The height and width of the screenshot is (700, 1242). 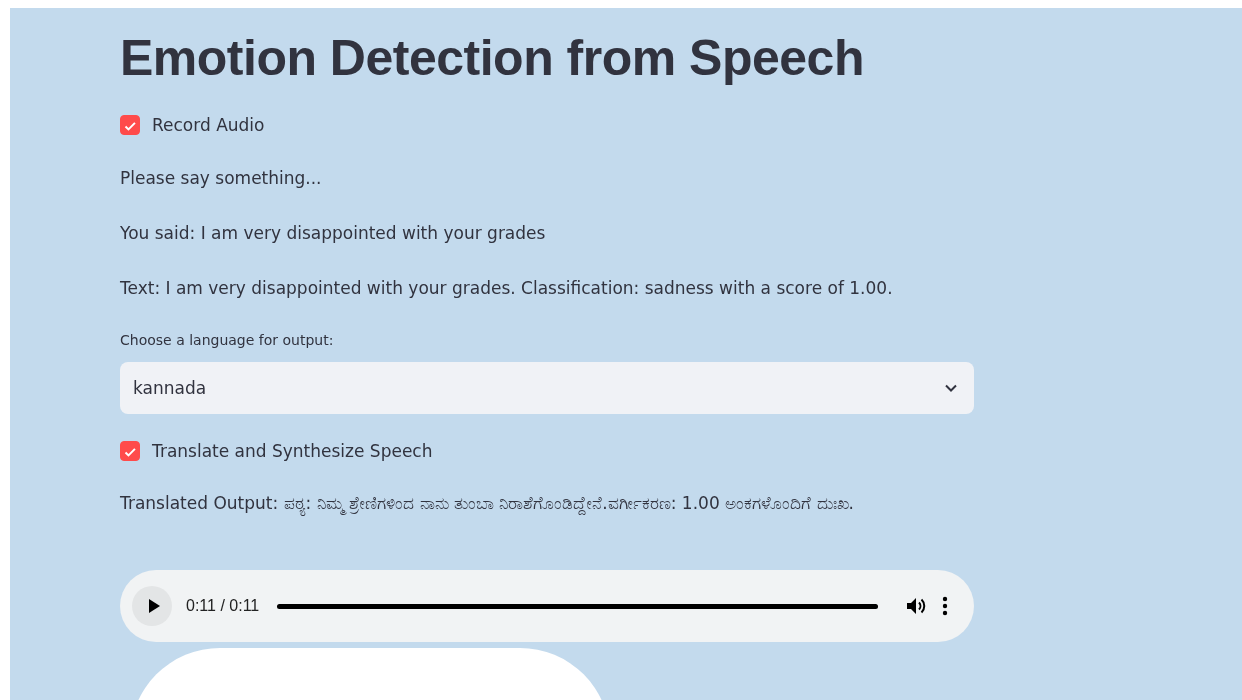 I want to click on message-text: Text: I am very disappointed with your grades. Classification: sadness with a score of 1.00., so click(x=507, y=288).